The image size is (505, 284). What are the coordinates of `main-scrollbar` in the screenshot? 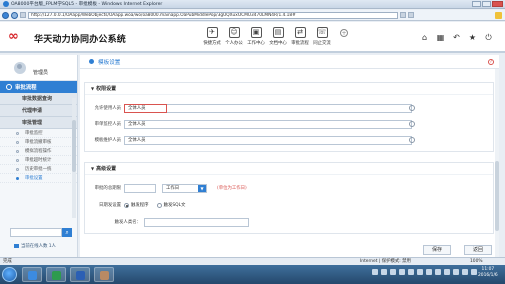 It's located at (497, 163).